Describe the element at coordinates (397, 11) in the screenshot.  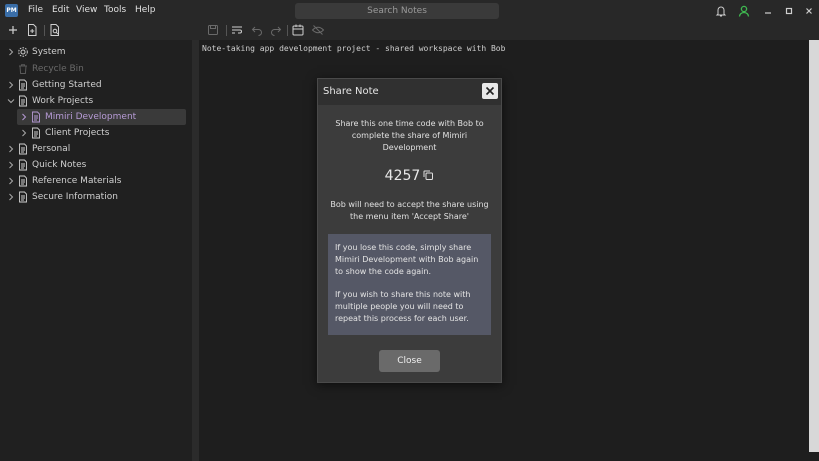
I see `search-input: Search Notes` at that location.